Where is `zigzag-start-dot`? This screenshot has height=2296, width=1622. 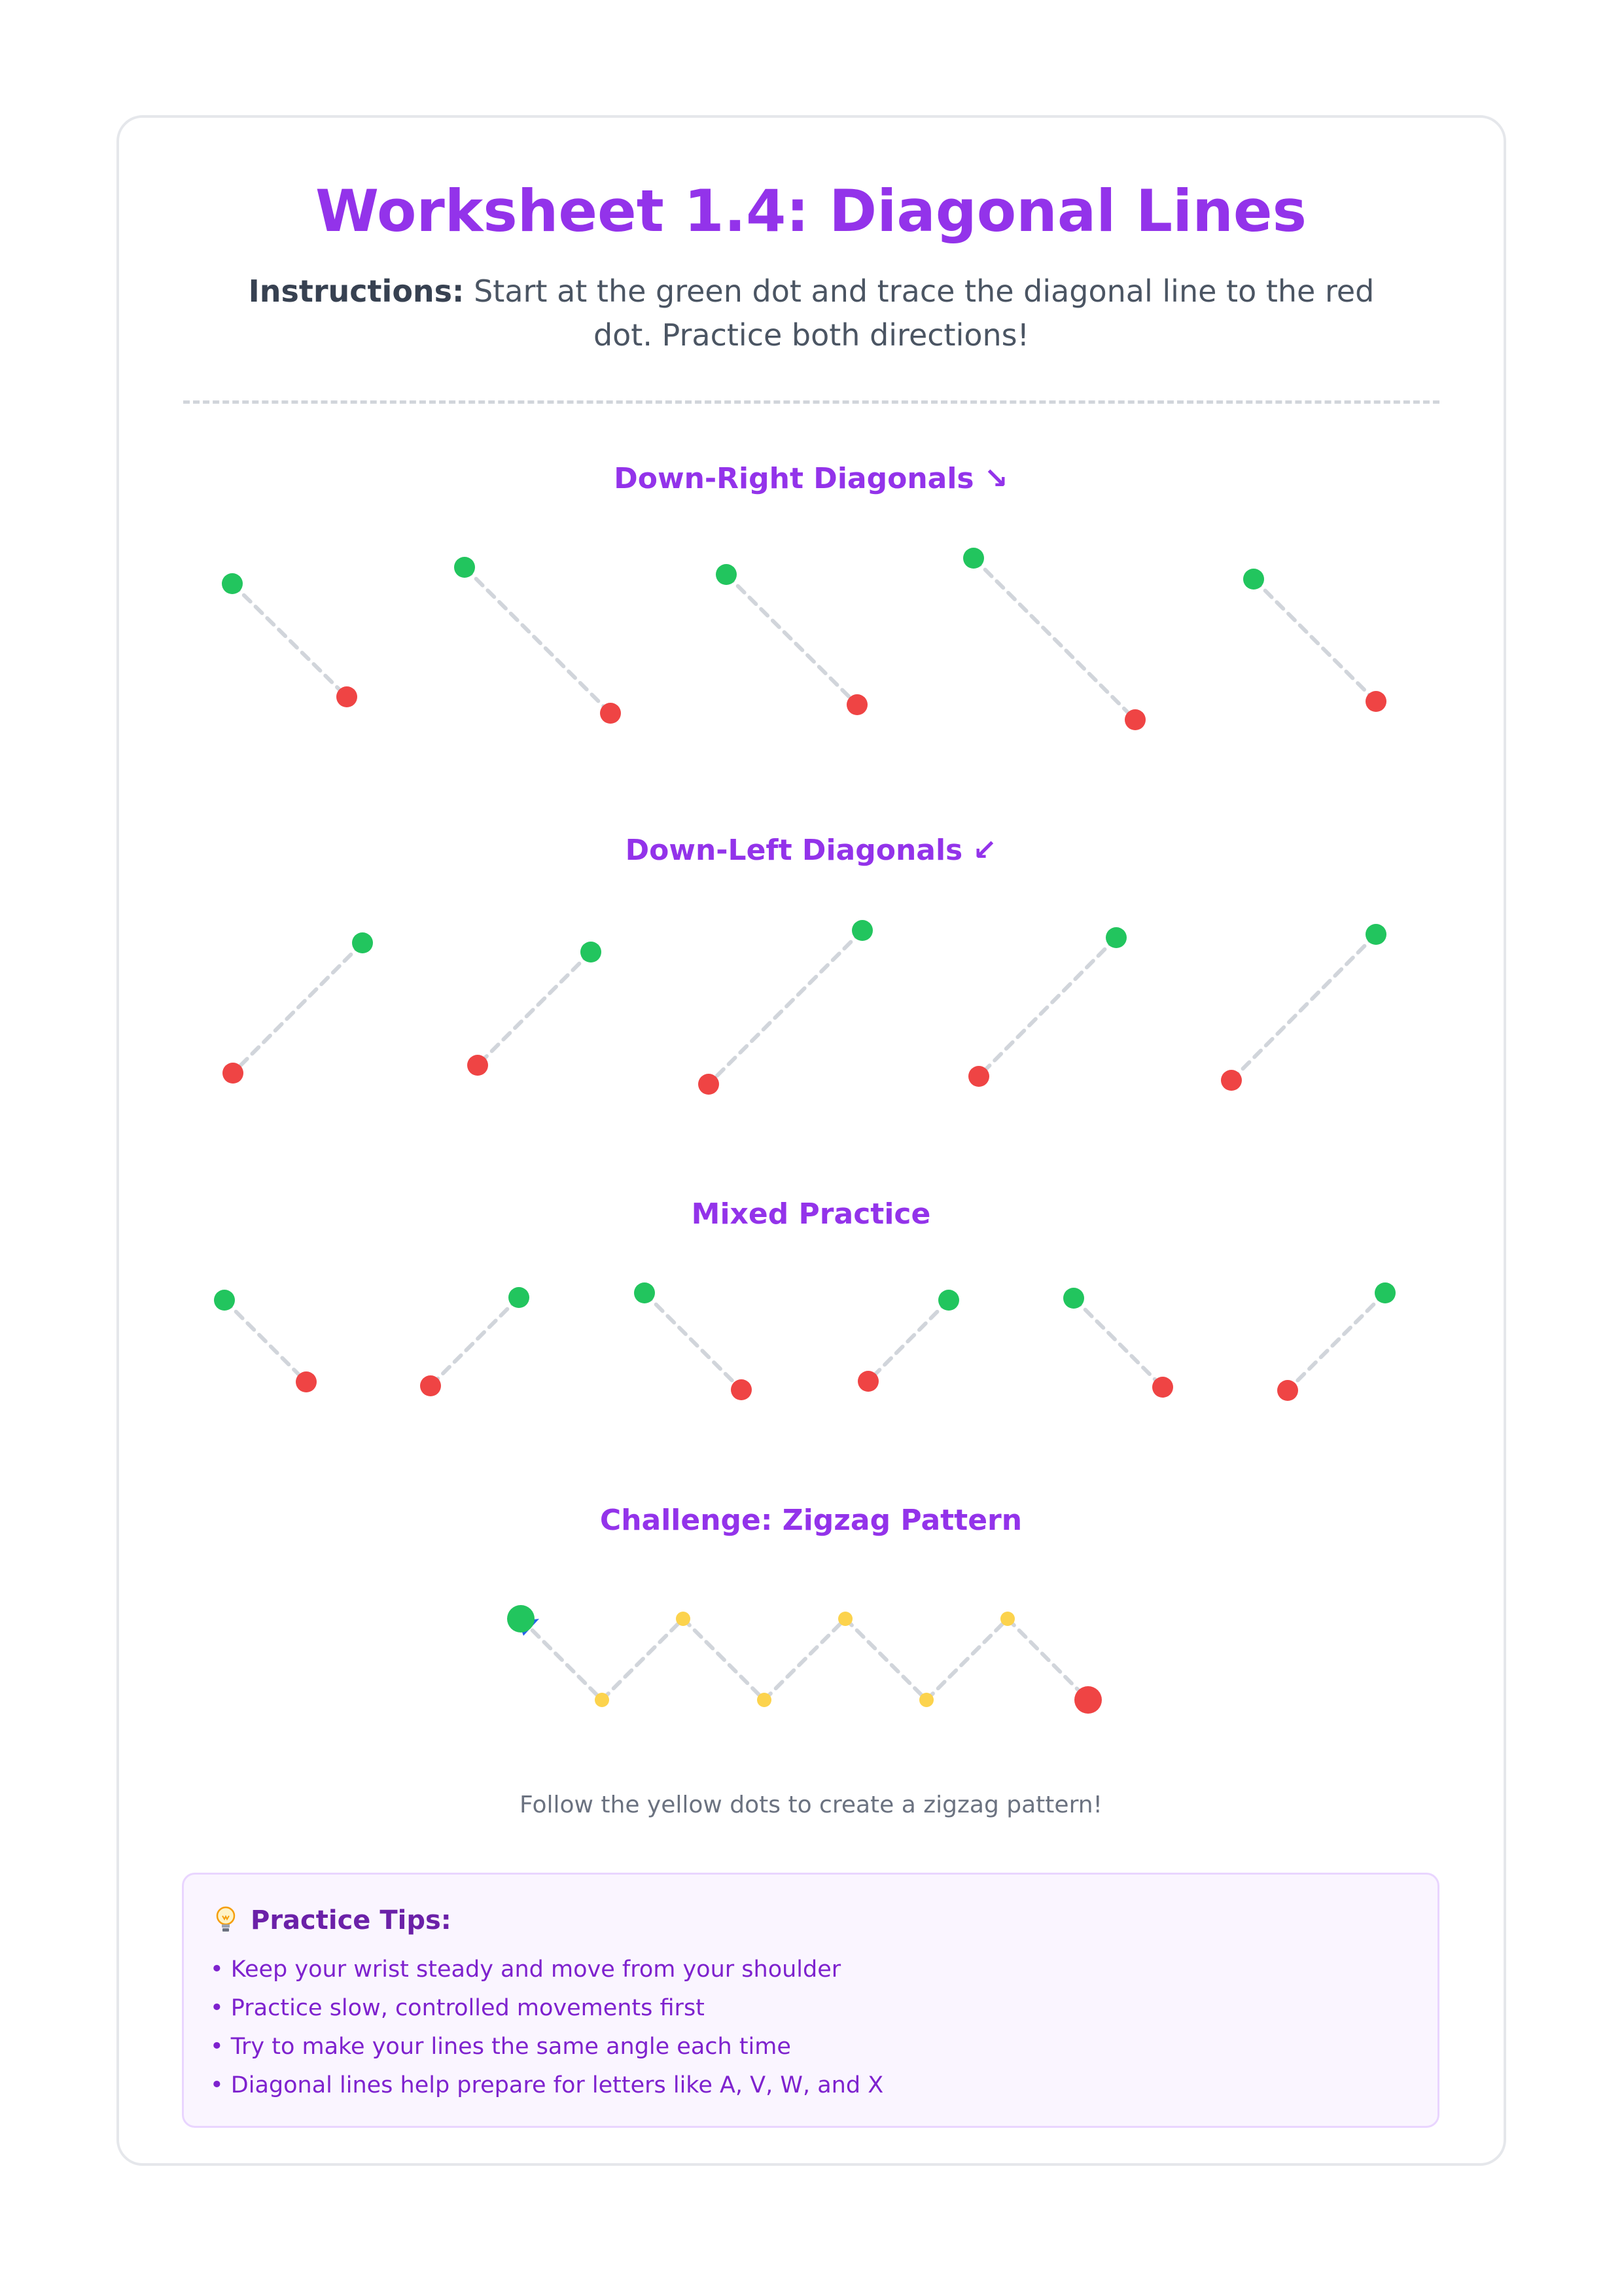
zigzag-start-dot is located at coordinates (521, 1619).